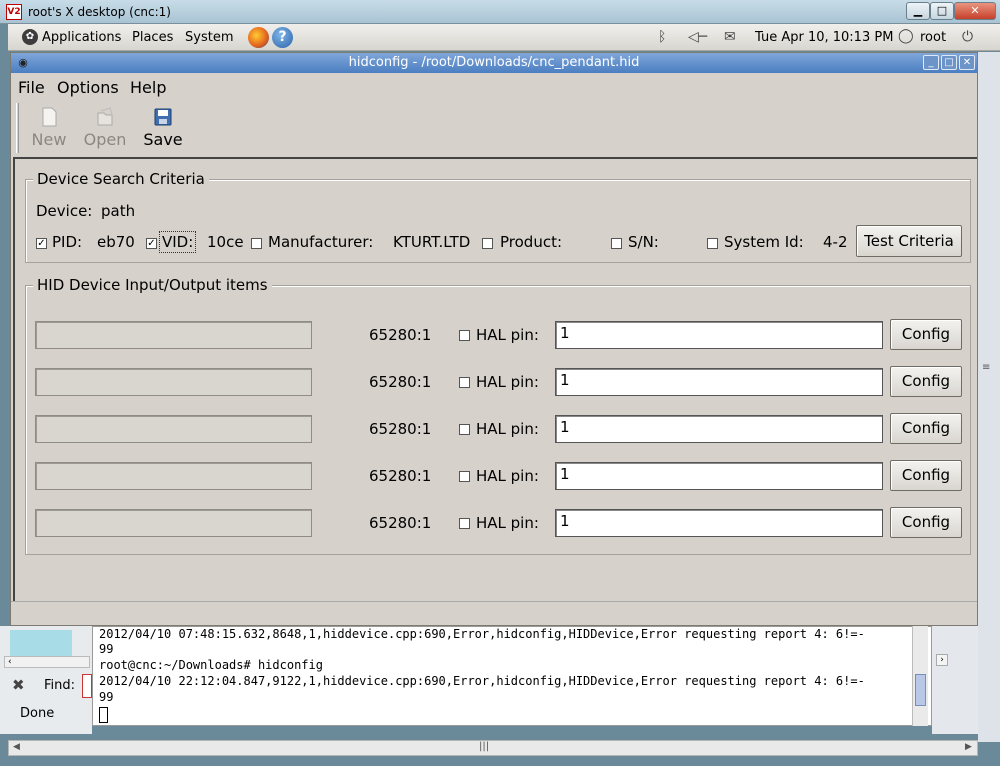 The image size is (1000, 766). What do you see at coordinates (949, 62) in the screenshot?
I see `maximize-button: □` at bounding box center [949, 62].